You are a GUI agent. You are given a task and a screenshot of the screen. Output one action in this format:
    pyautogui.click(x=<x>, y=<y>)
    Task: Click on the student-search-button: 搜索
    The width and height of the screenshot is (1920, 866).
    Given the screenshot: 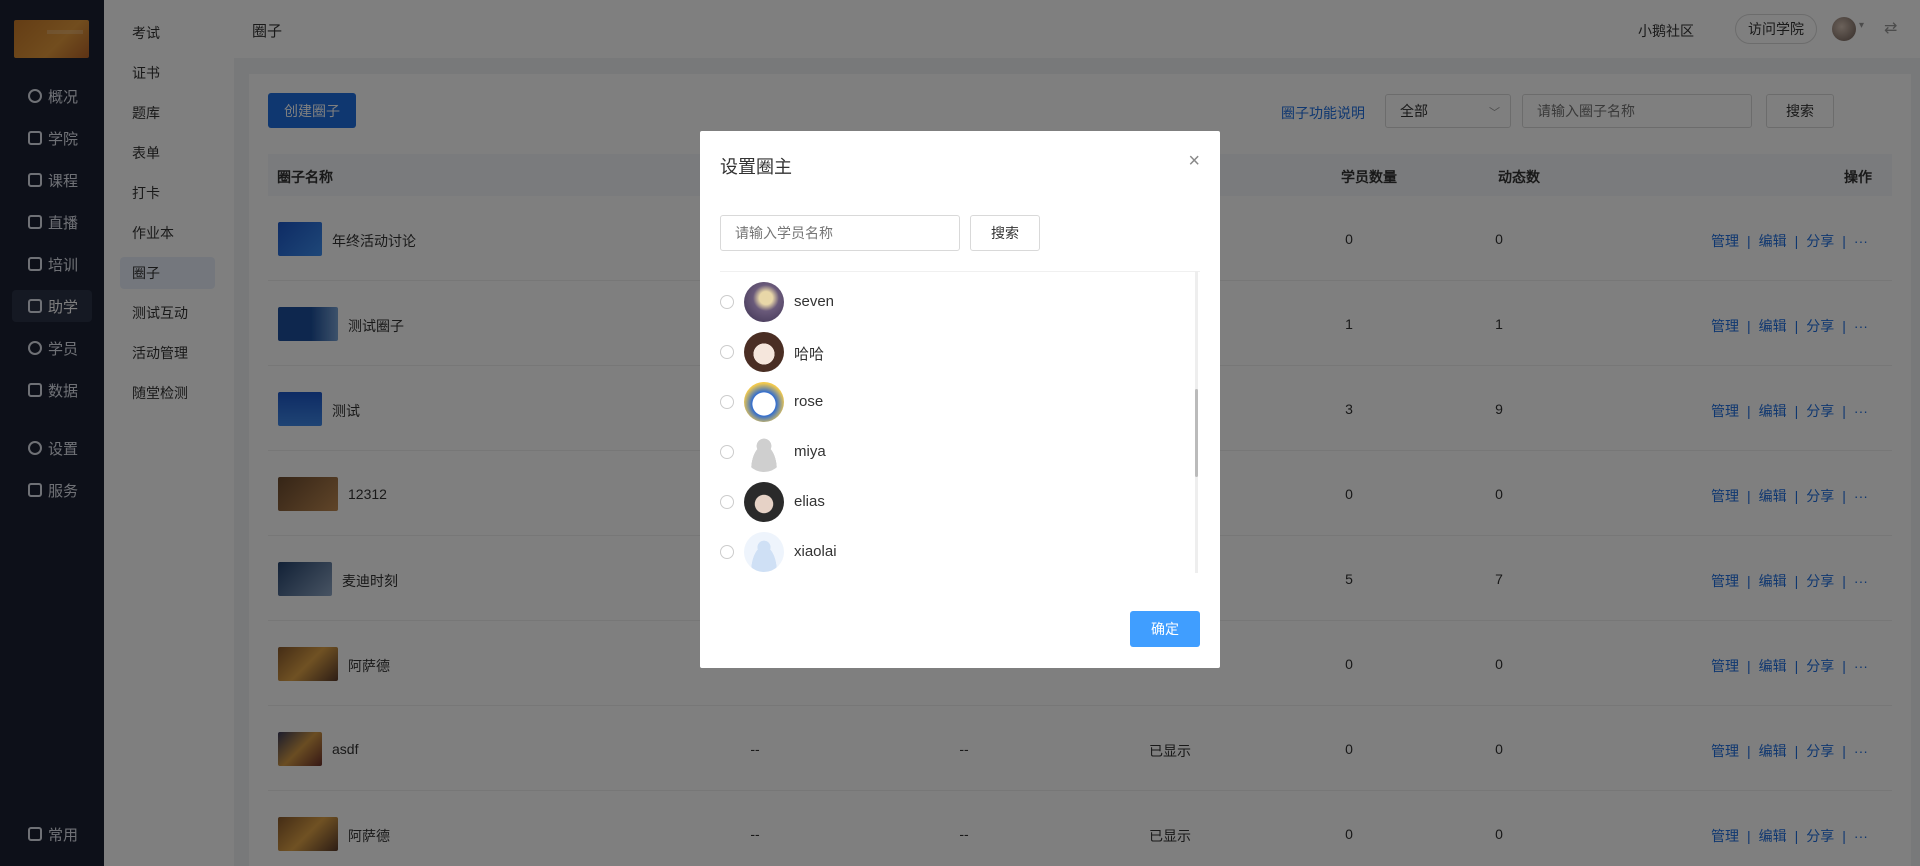 What is the action you would take?
    pyautogui.click(x=1005, y=233)
    